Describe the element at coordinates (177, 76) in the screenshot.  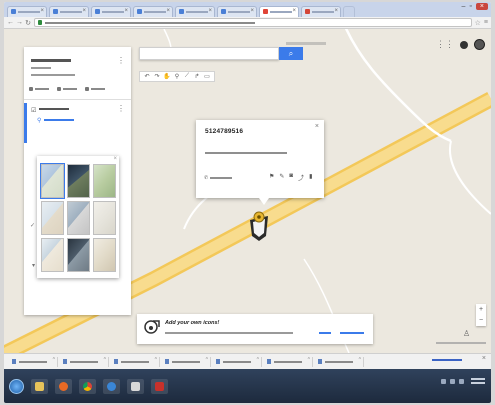
I see `add-marker-icon: ⚲` at that location.